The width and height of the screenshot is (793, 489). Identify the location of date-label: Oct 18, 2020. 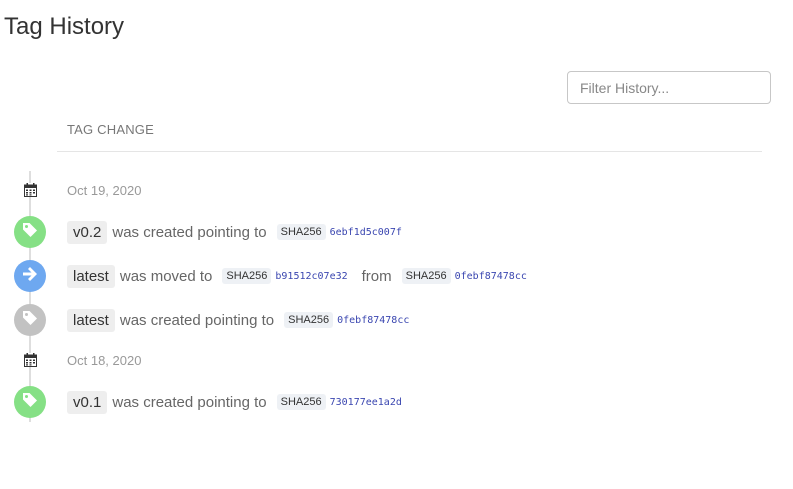
(104, 360).